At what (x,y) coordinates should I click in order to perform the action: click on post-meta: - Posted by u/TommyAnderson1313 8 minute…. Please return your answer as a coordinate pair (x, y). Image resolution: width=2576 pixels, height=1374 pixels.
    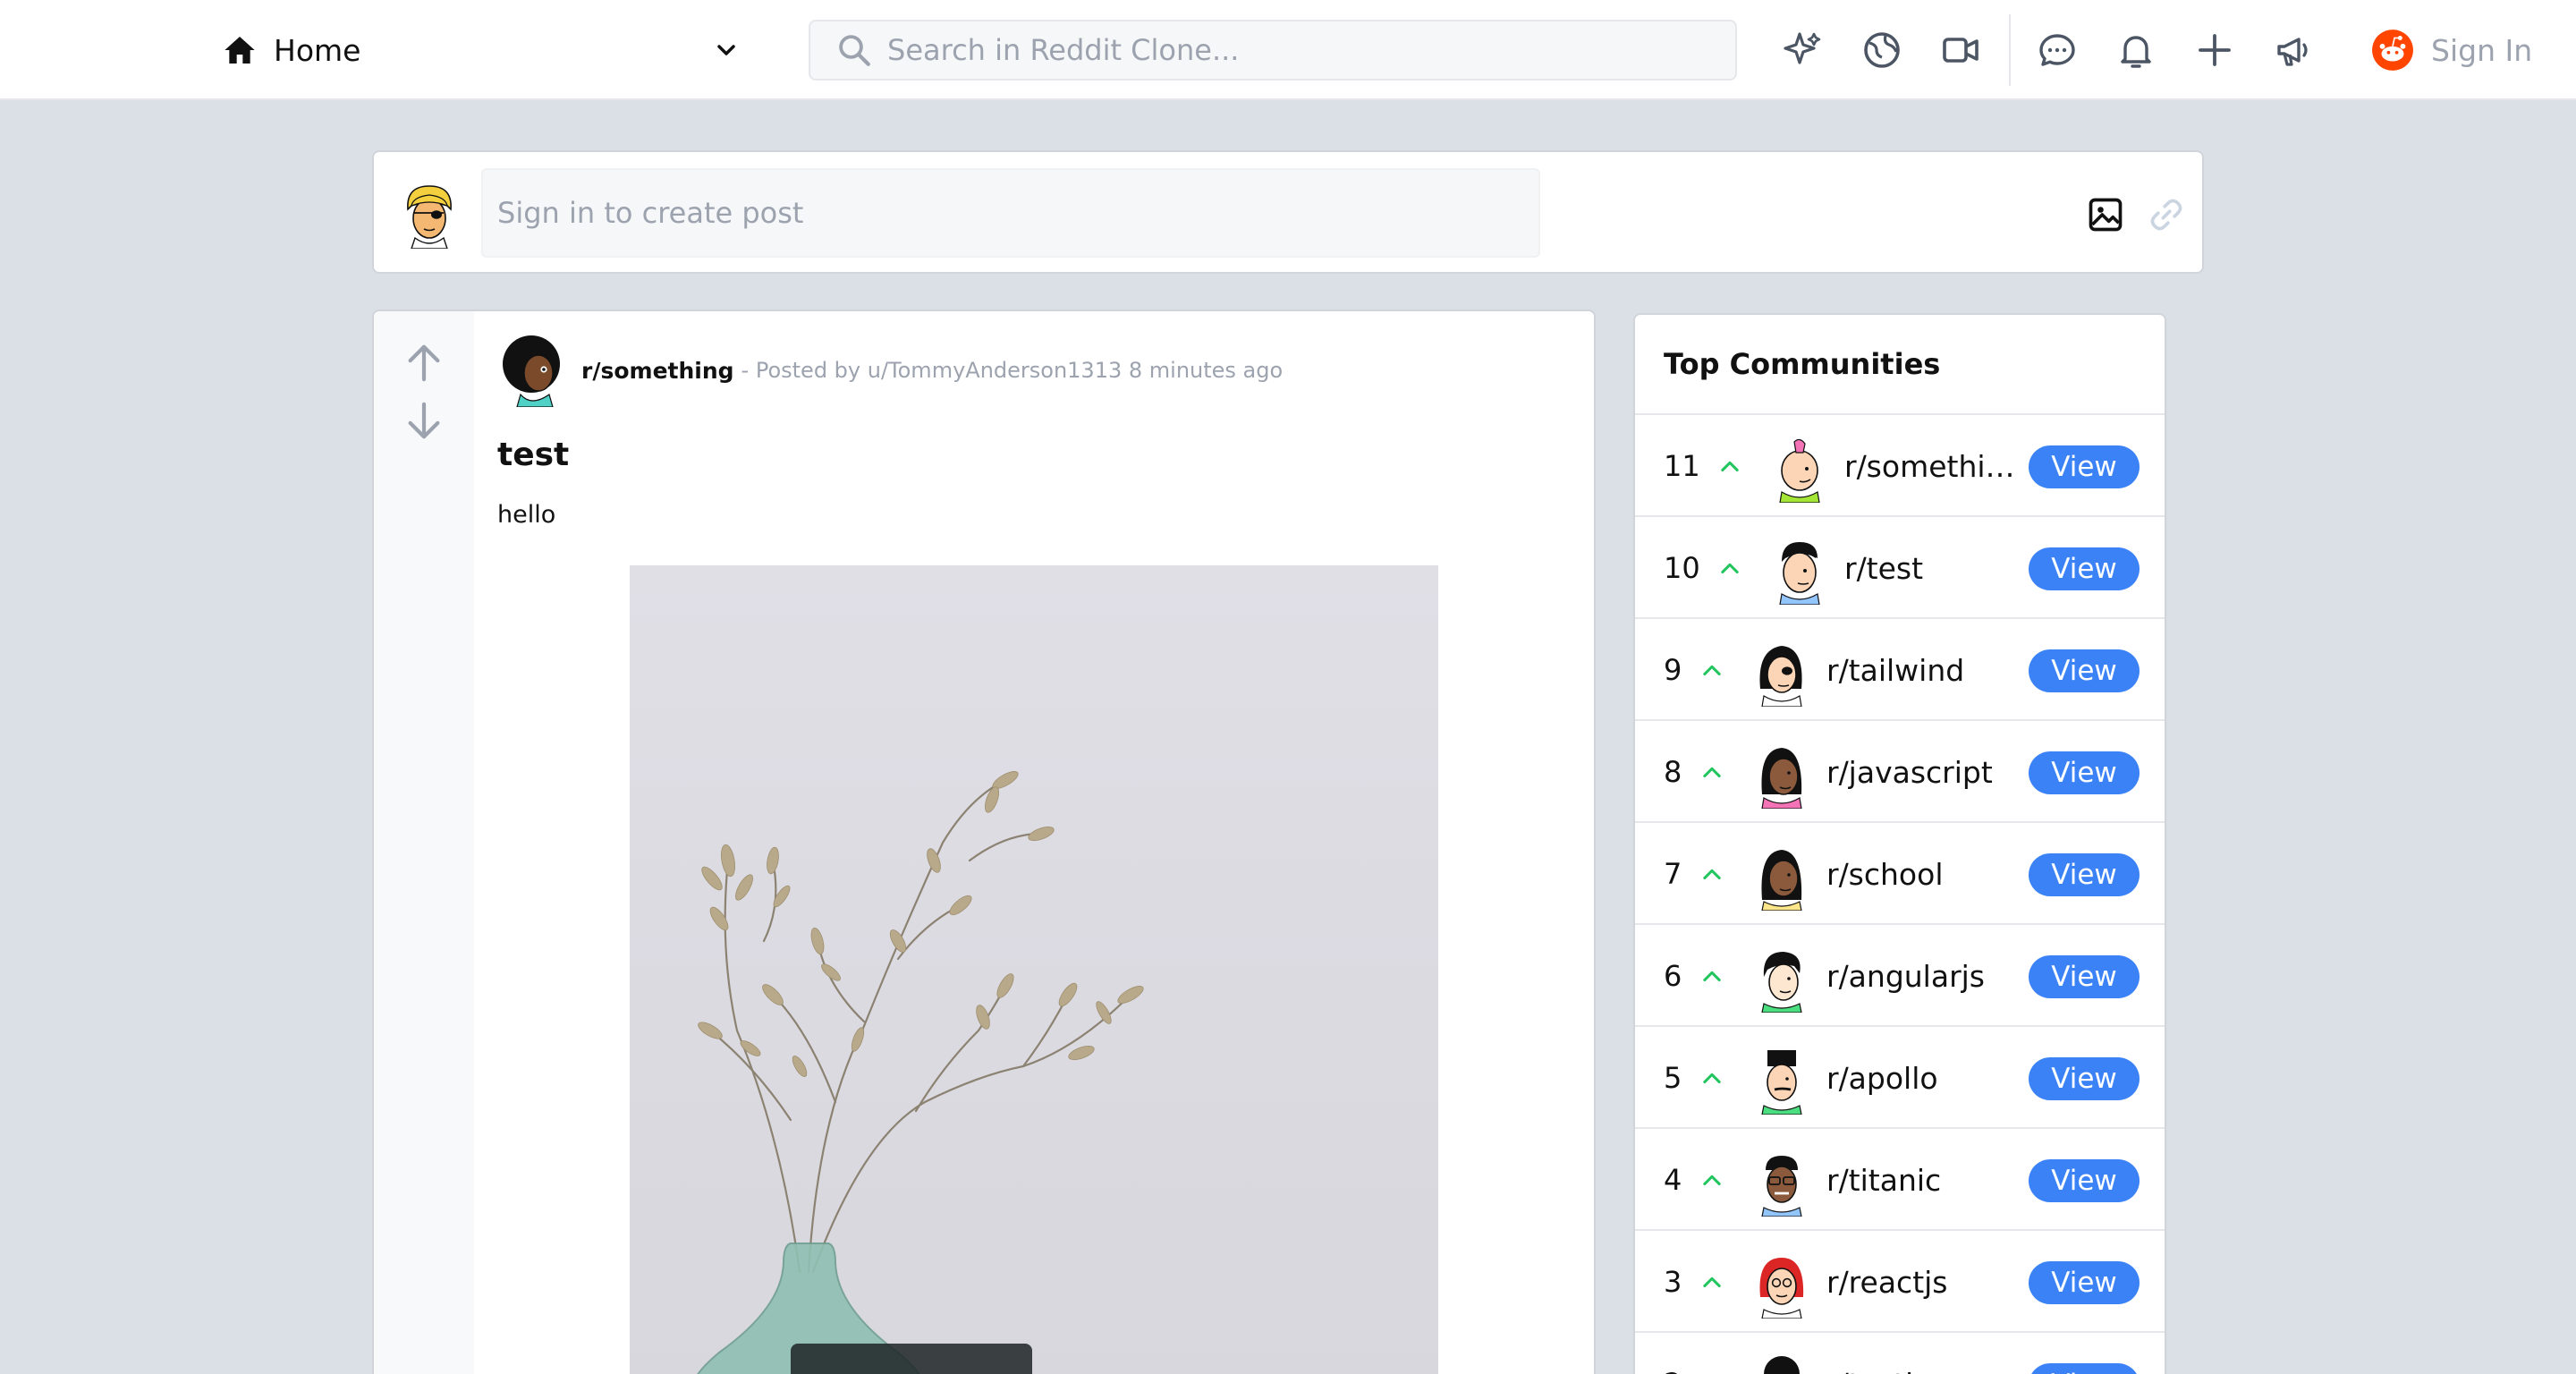
    Looking at the image, I should click on (1012, 370).